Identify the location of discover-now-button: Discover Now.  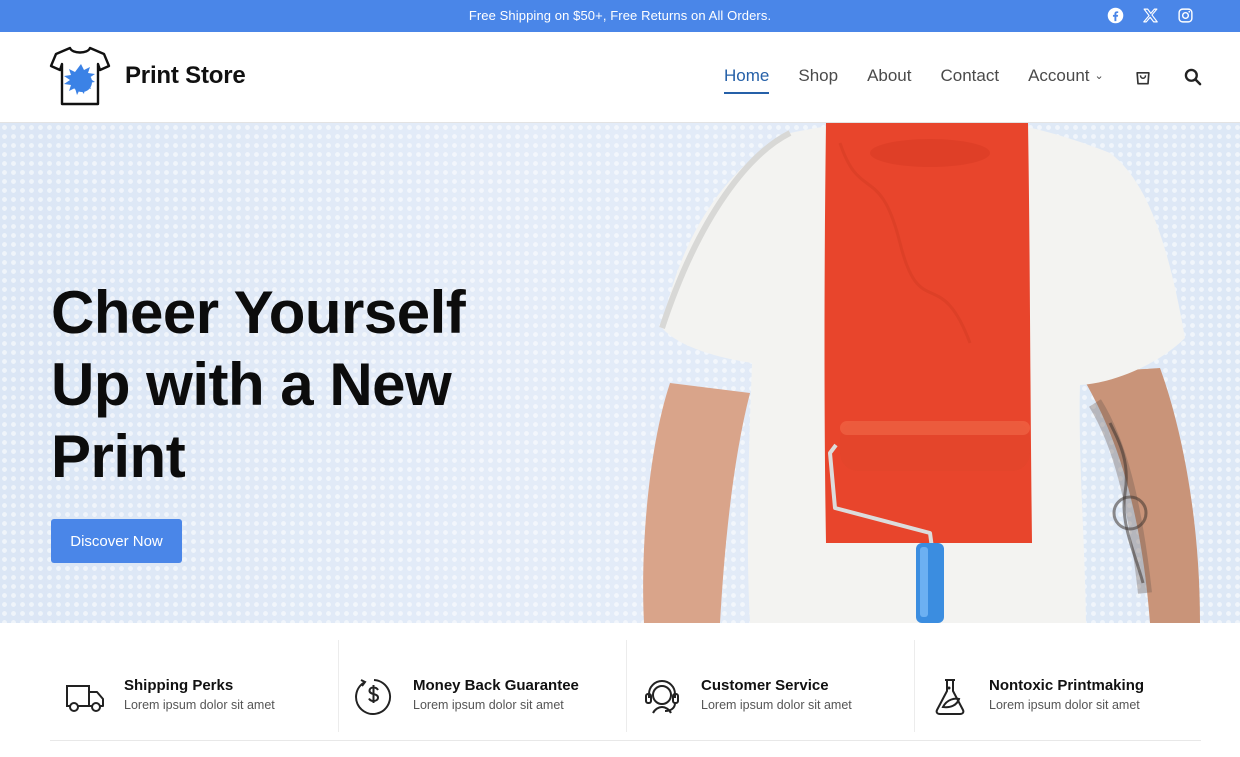
(116, 541).